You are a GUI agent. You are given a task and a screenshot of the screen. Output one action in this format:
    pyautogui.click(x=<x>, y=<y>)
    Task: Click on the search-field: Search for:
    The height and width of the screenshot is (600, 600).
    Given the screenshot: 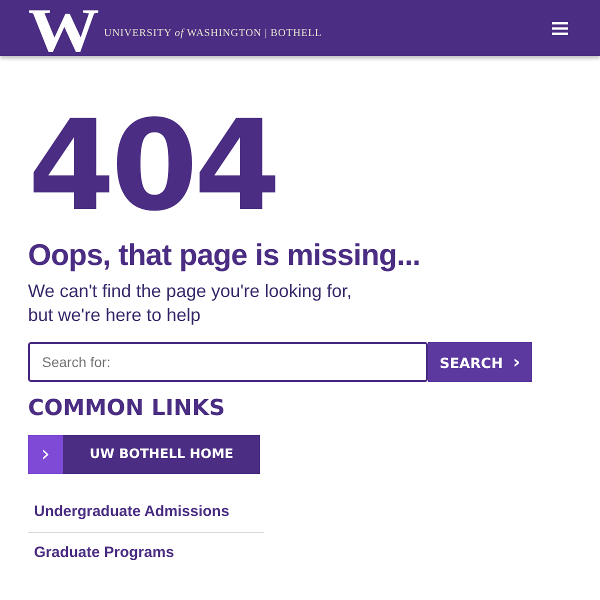 What is the action you would take?
    pyautogui.click(x=228, y=362)
    